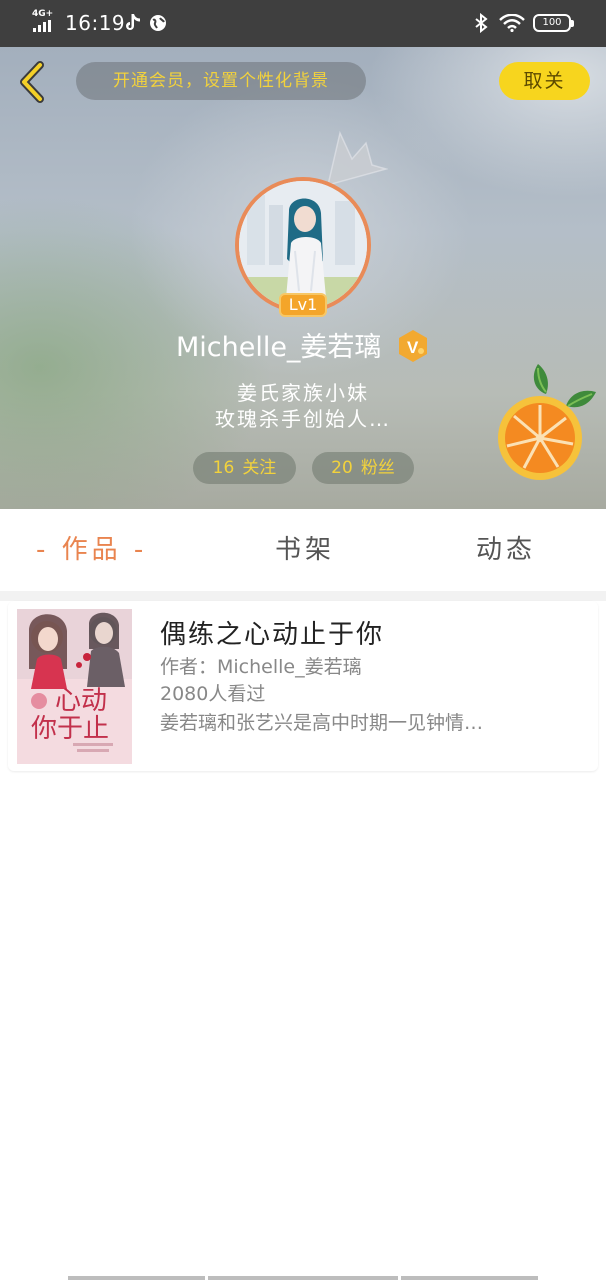 This screenshot has height=1280, width=606. What do you see at coordinates (272, 635) in the screenshot?
I see `book-title: 偶练之心动止于你` at bounding box center [272, 635].